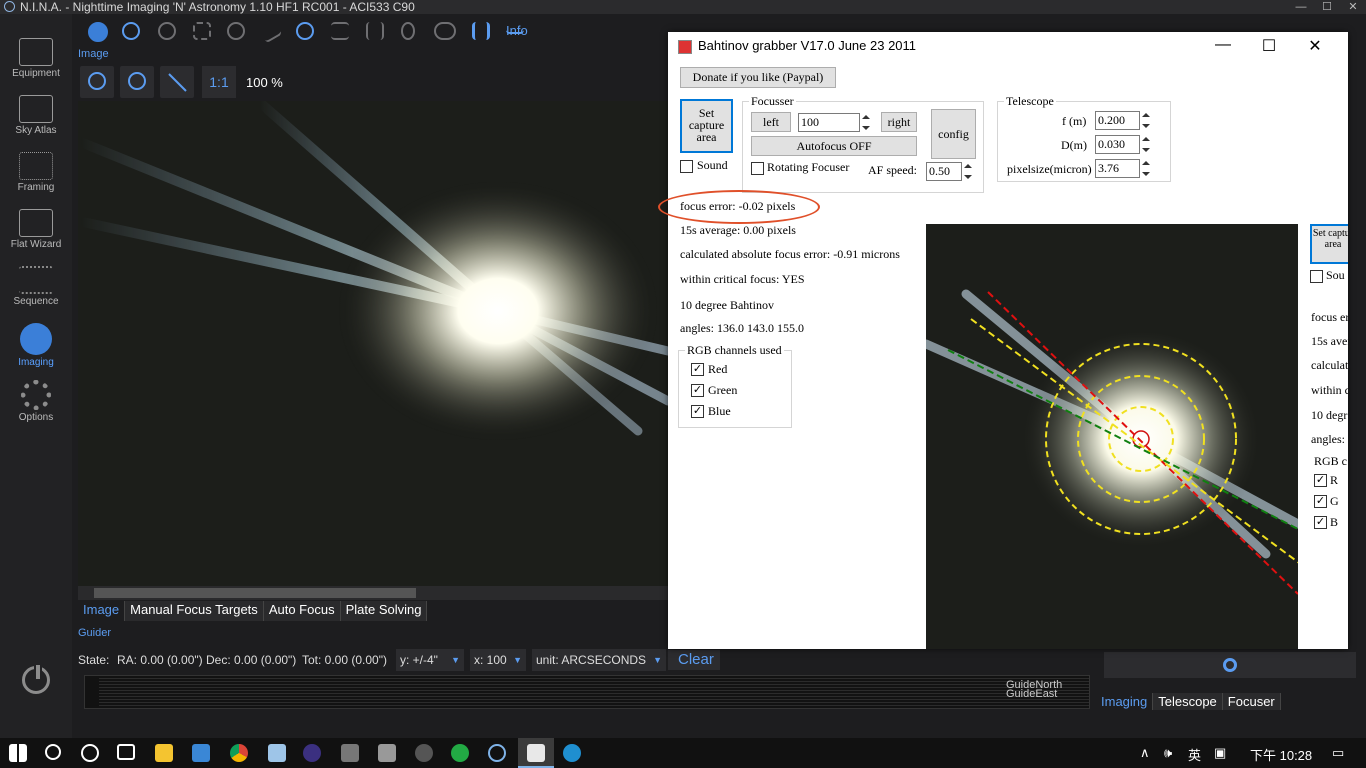 This screenshot has height=768, width=1366. I want to click on camera-icon, so click(98, 32).